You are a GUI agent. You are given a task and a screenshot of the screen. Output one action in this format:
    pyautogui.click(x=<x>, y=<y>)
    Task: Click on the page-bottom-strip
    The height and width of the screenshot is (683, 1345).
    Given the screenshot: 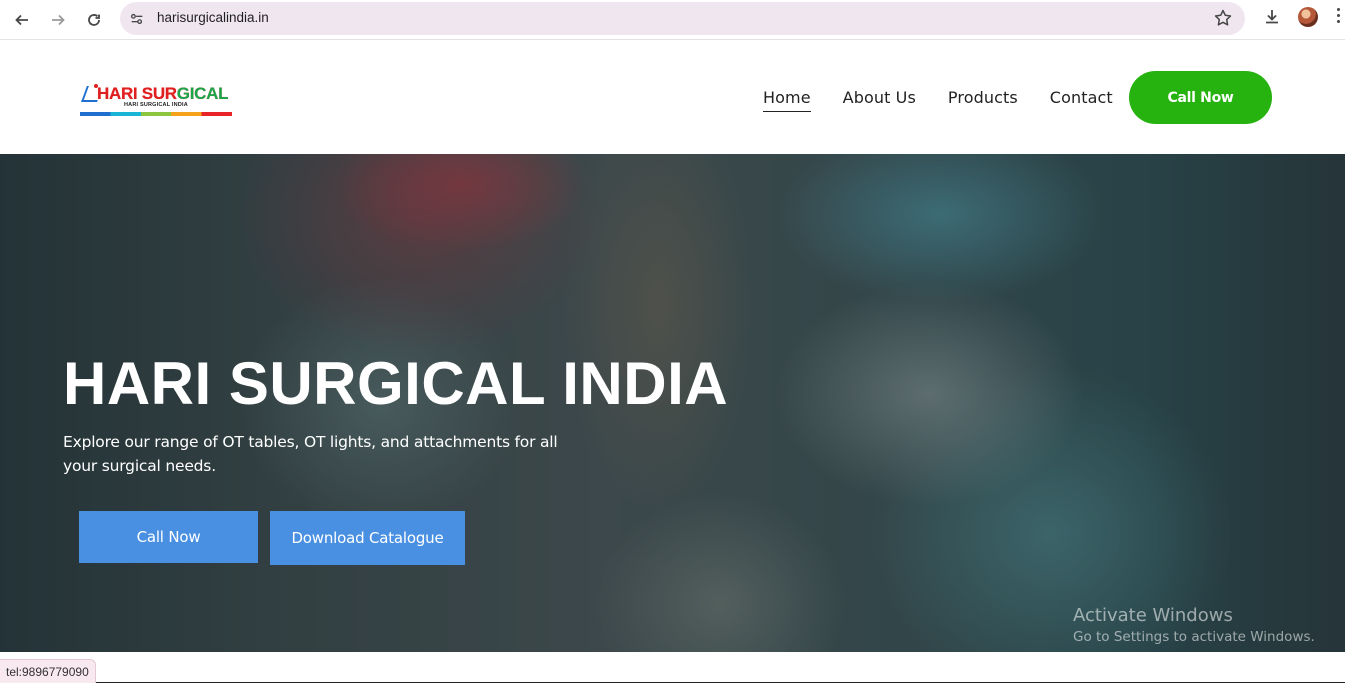 What is the action you would take?
    pyautogui.click(x=672, y=667)
    